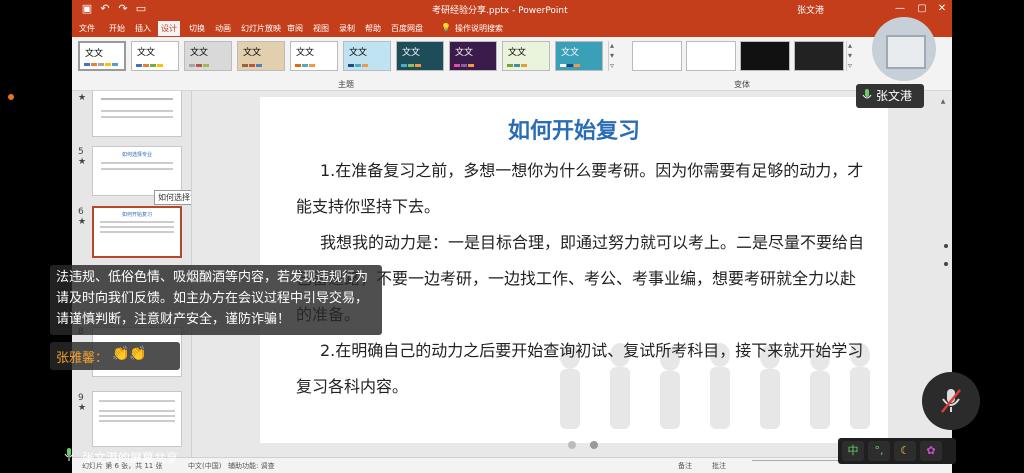 The image size is (1024, 473). Describe the element at coordinates (407, 28) in the screenshot. I see `tab-baidu: 百度网盘` at that location.